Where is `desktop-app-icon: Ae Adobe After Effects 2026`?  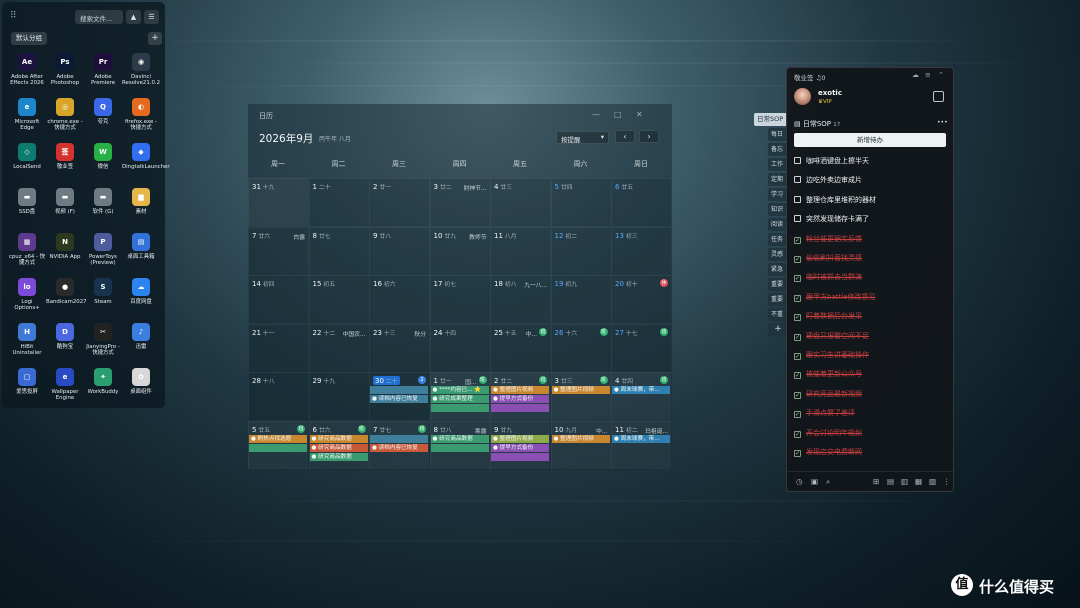
desktop-app-icon: Ae Adobe After Effects 2026 is located at coordinates (27, 70).